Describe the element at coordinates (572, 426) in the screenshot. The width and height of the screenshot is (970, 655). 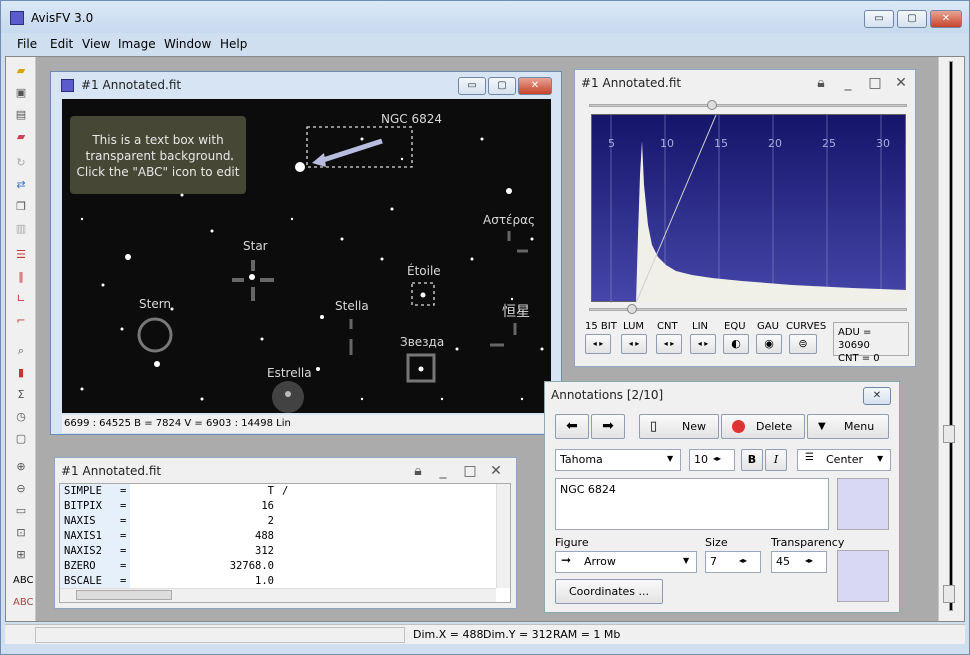
I see `prev-arrow-button: ⬅` at that location.